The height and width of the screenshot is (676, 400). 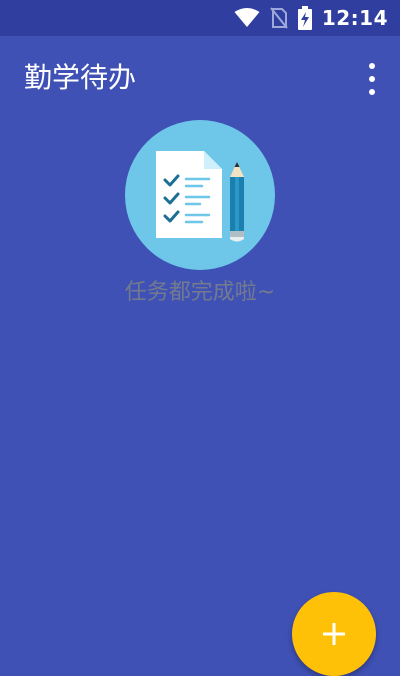 I want to click on status-icons: 12:14, so click(x=311, y=18).